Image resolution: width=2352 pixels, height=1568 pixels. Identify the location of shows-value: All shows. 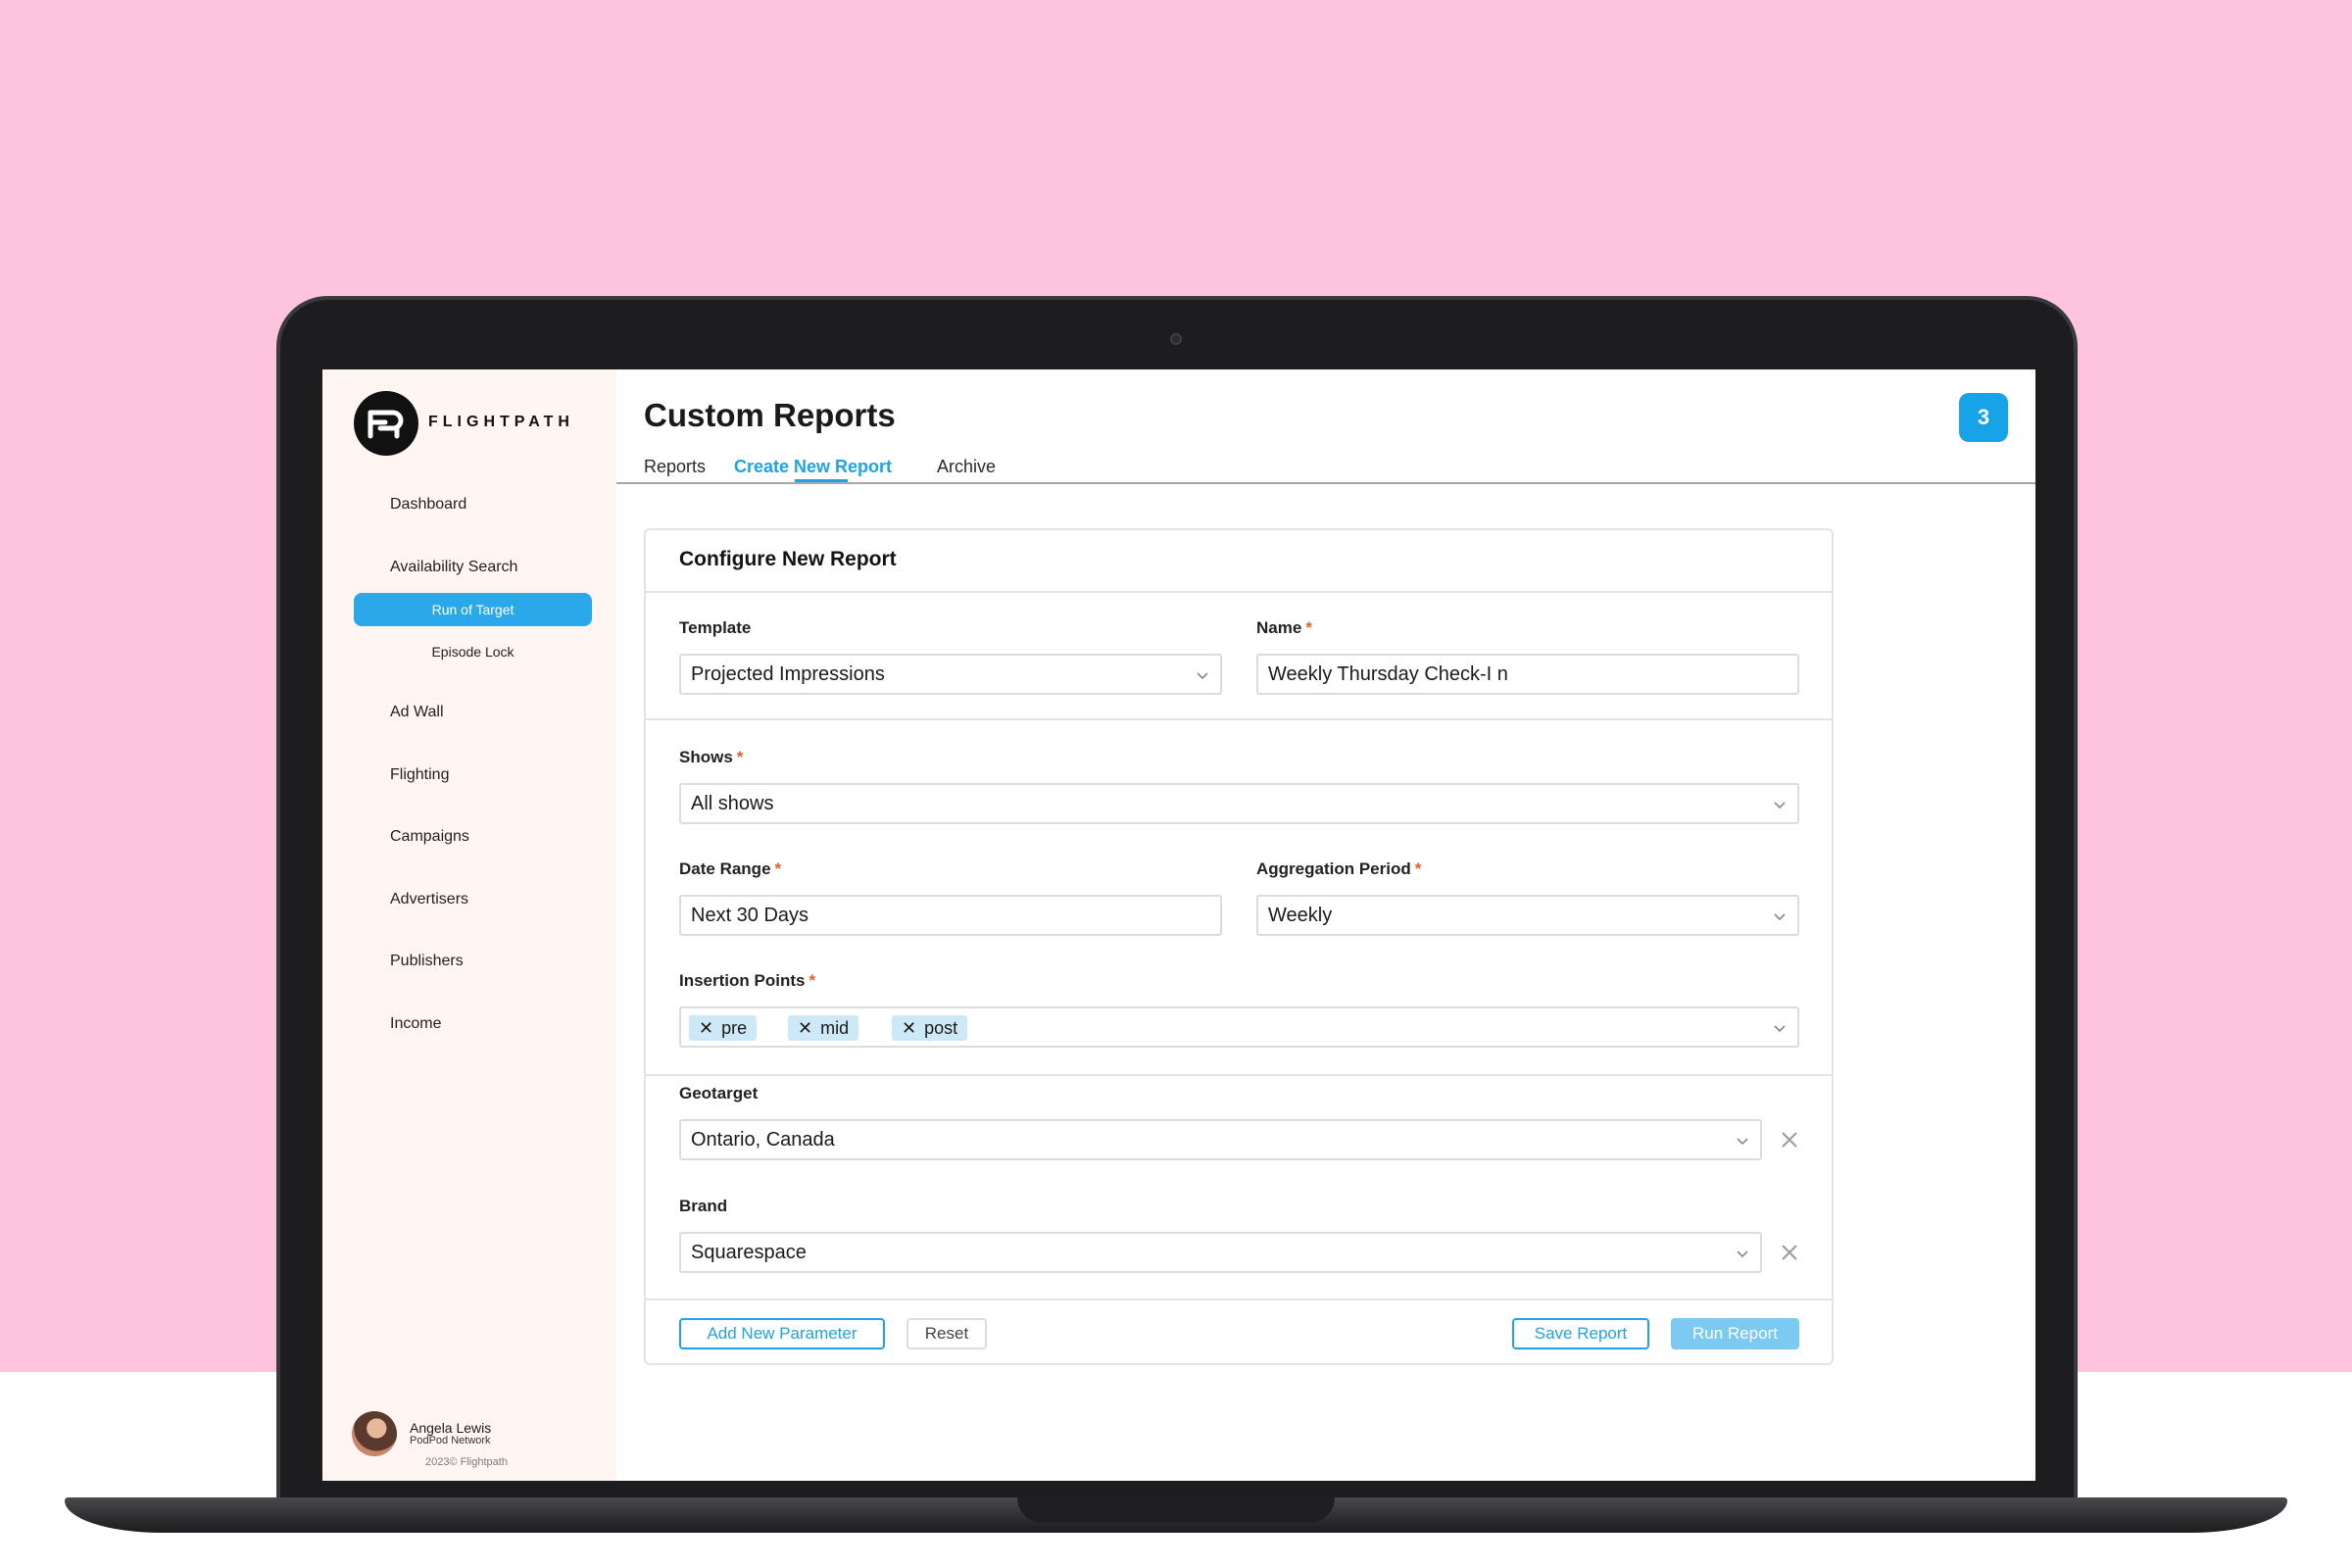
(732, 803).